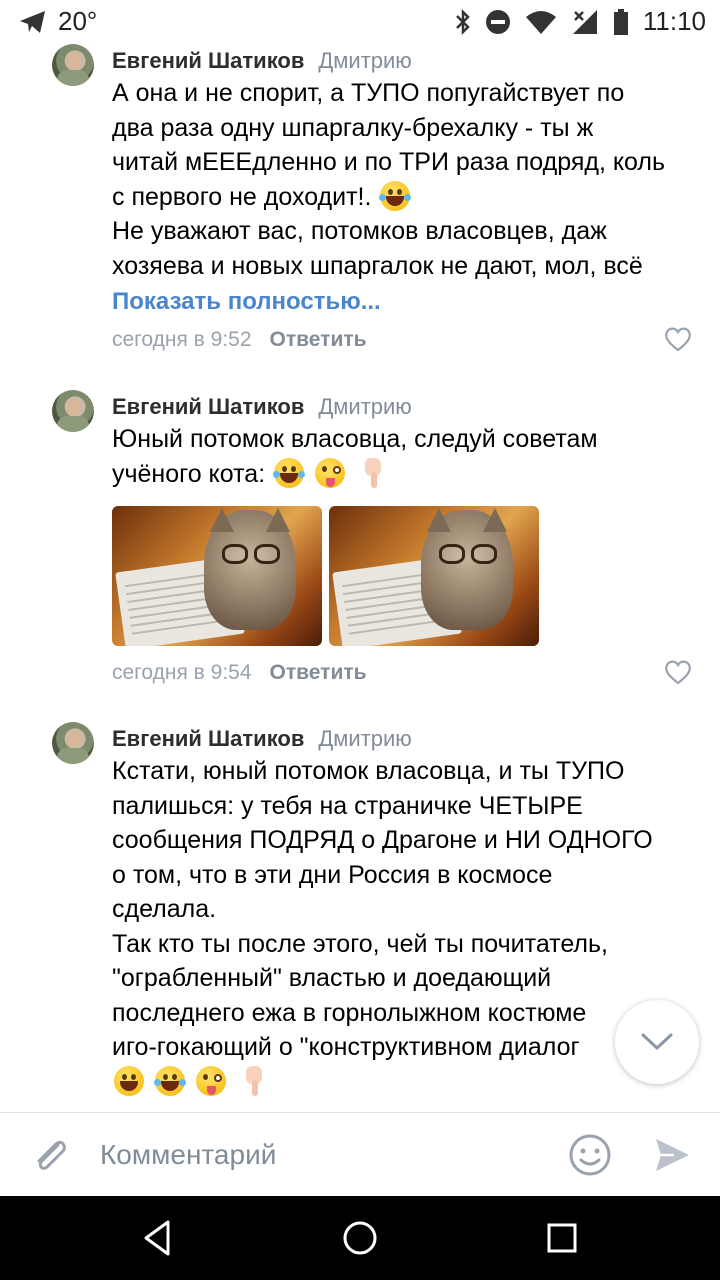 Image resolution: width=720 pixels, height=1280 pixels. What do you see at coordinates (382, 840) in the screenshot?
I see `text-line: сообщения ПОДРЯД о Драгоне и НИ ОДНОГО` at bounding box center [382, 840].